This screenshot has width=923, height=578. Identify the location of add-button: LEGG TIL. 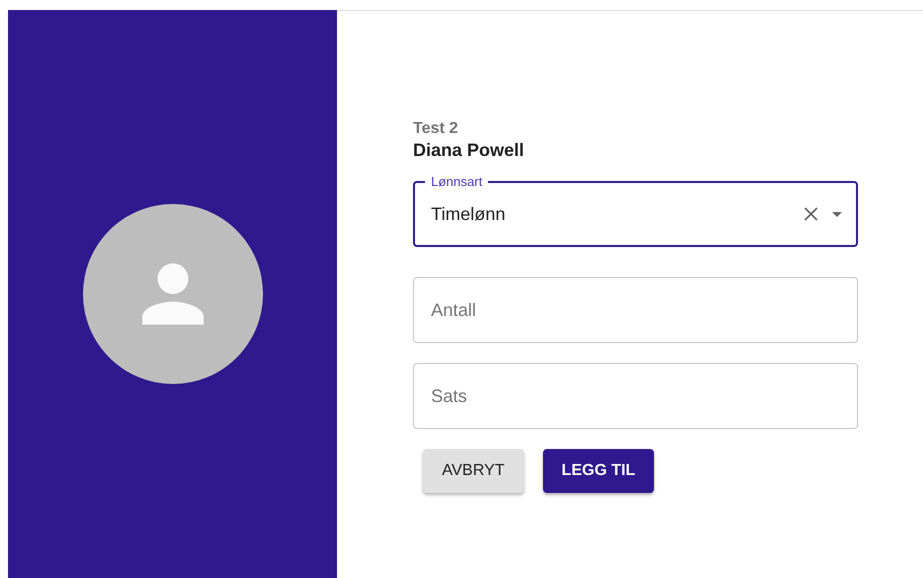
(598, 471).